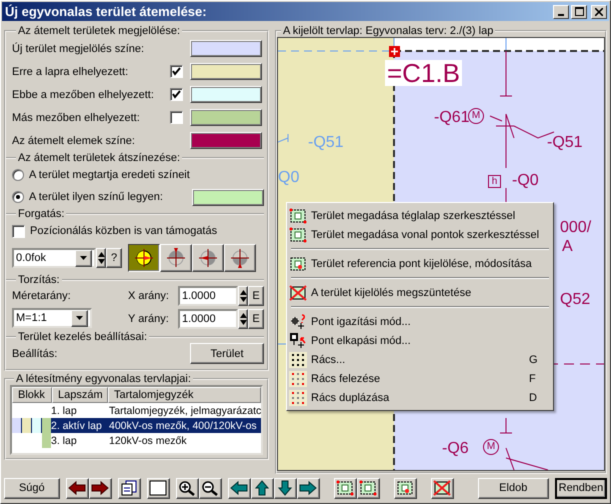 The height and width of the screenshot is (504, 611). Describe the element at coordinates (491, 447) in the screenshot. I see `drawing-label: M` at that location.